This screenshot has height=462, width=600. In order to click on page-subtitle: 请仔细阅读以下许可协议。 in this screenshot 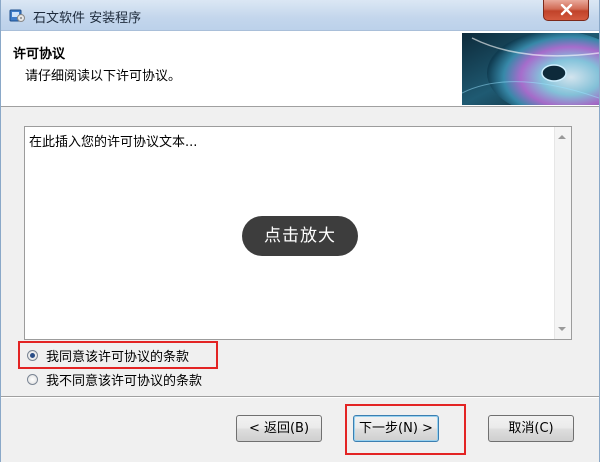, I will do `click(103, 76)`.